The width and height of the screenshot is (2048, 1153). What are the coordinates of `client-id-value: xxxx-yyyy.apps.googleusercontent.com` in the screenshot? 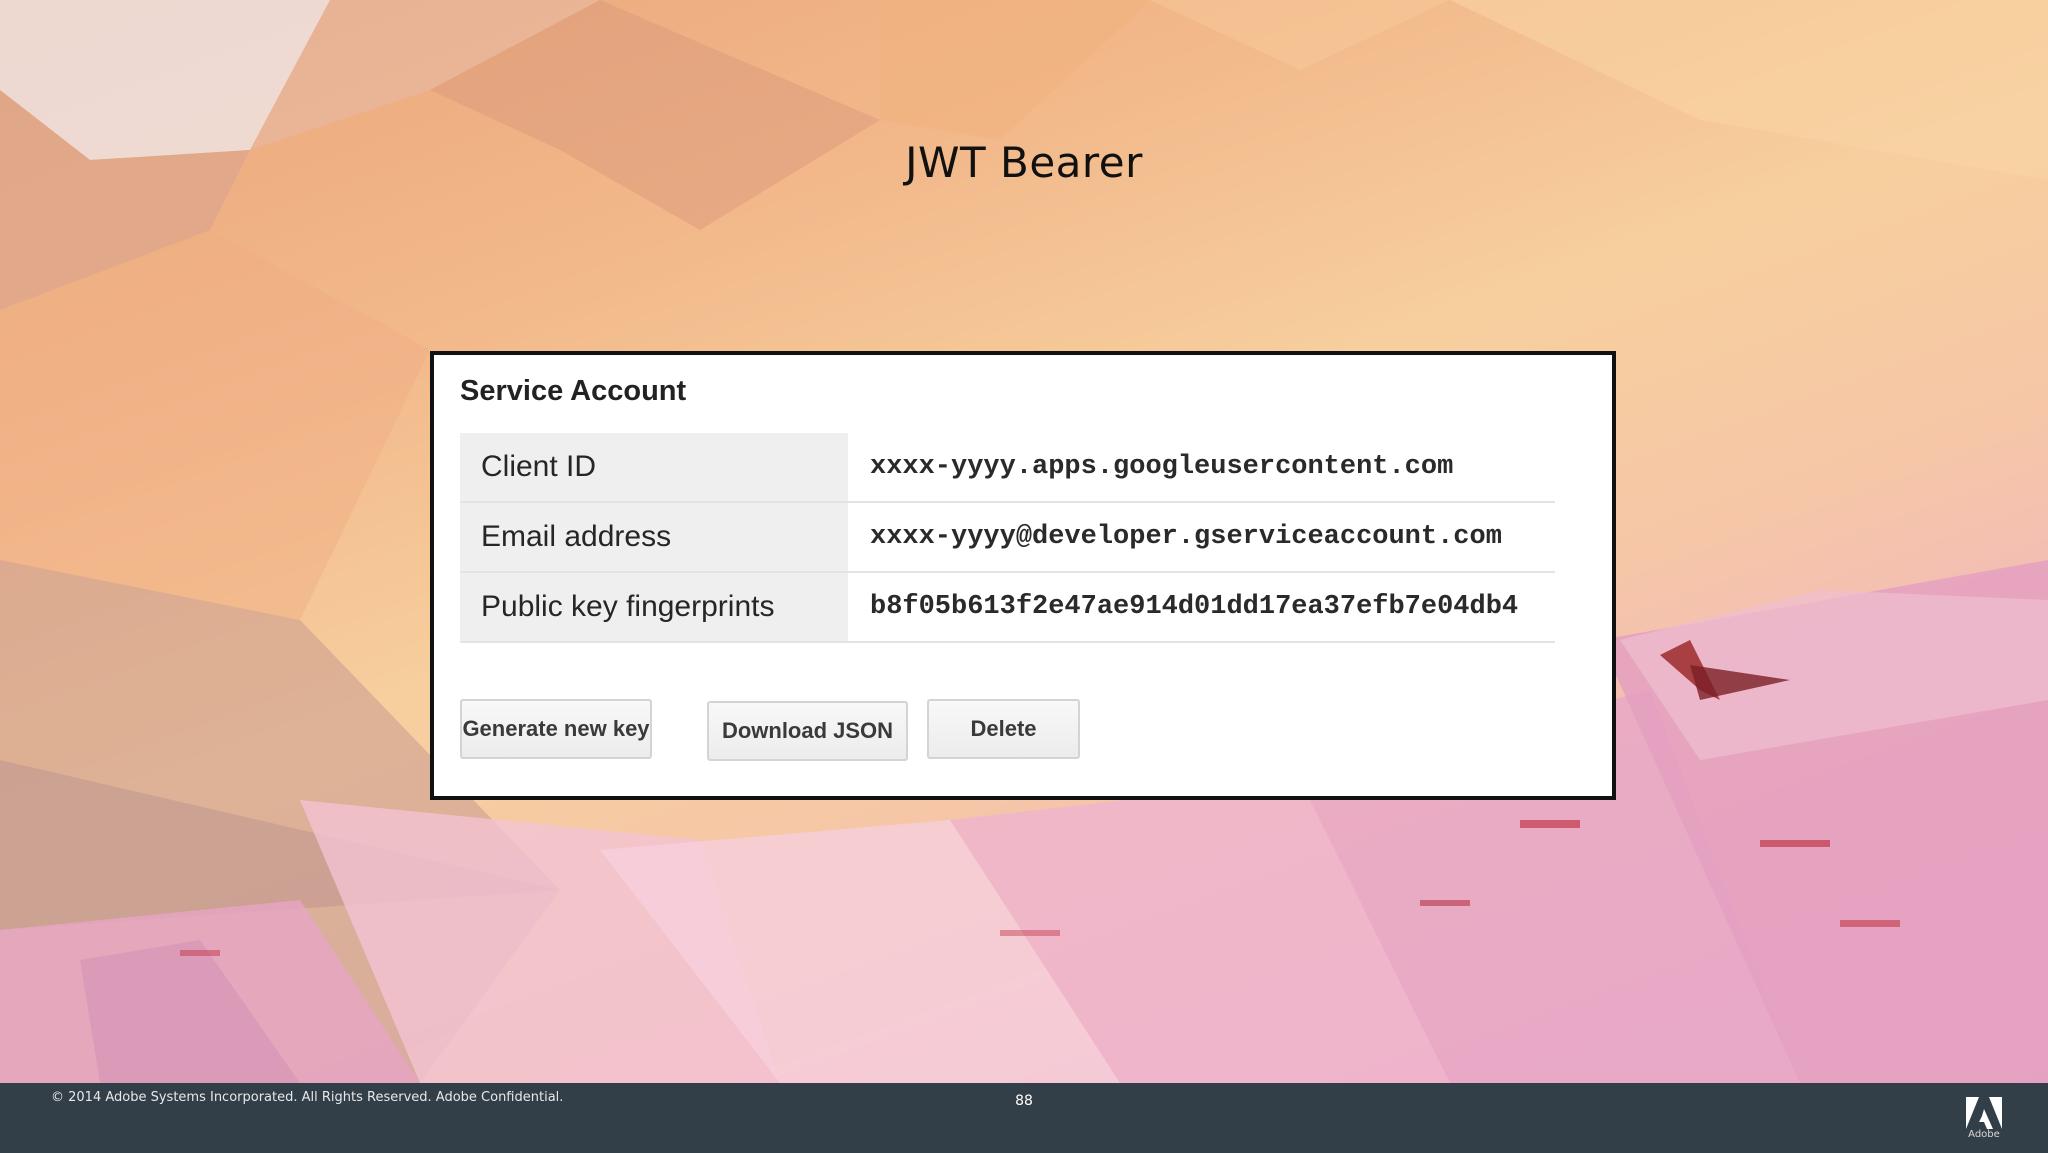 It's located at (1201, 468).